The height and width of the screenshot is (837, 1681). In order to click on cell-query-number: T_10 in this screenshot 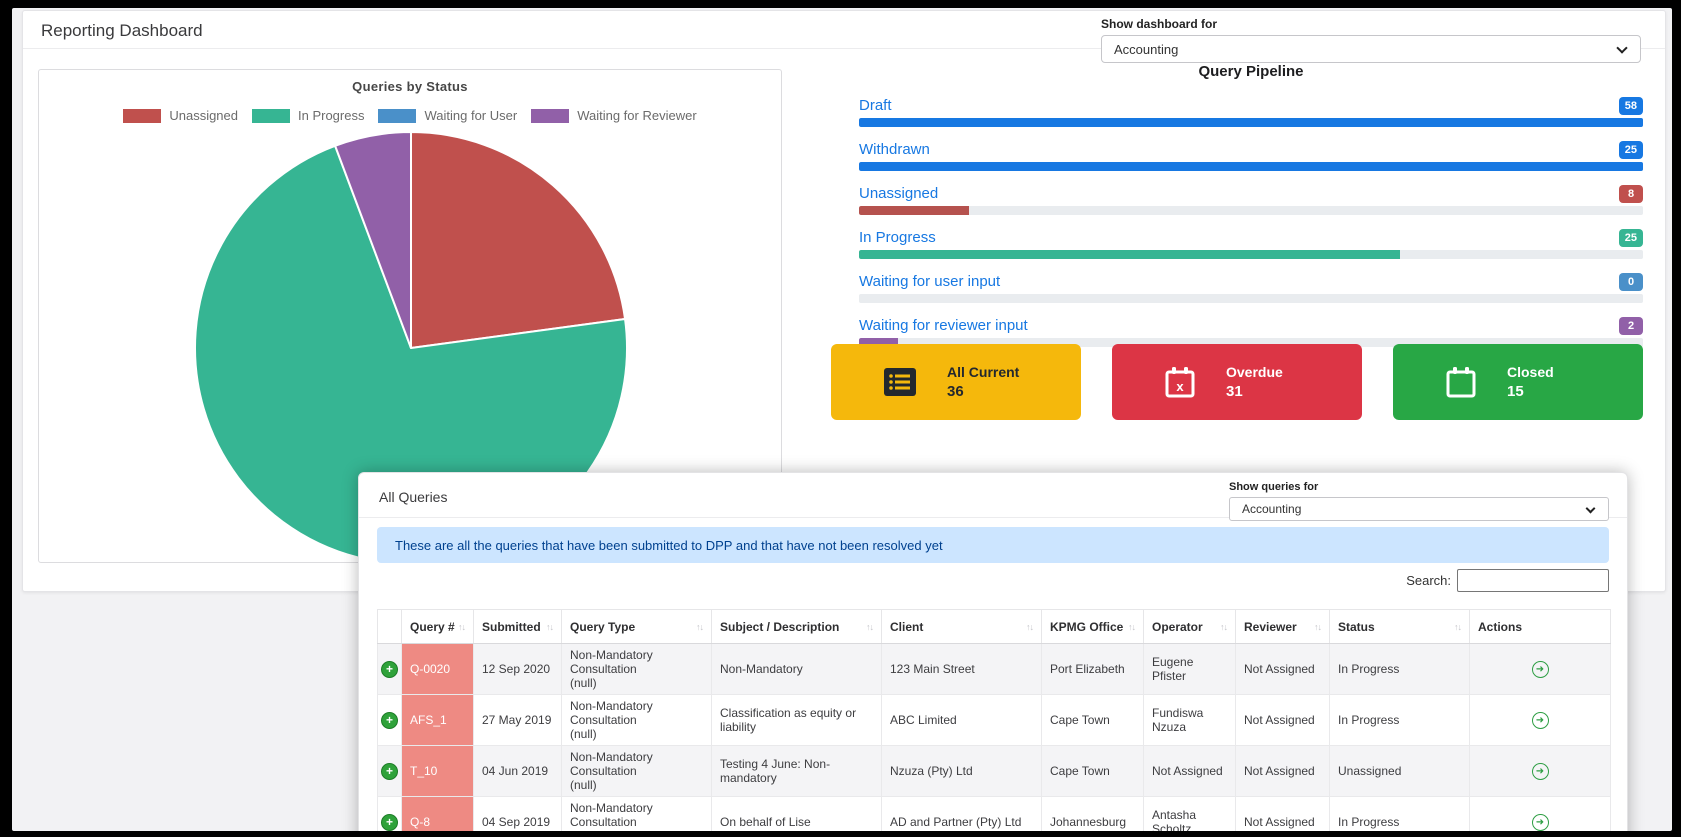, I will do `click(437, 771)`.